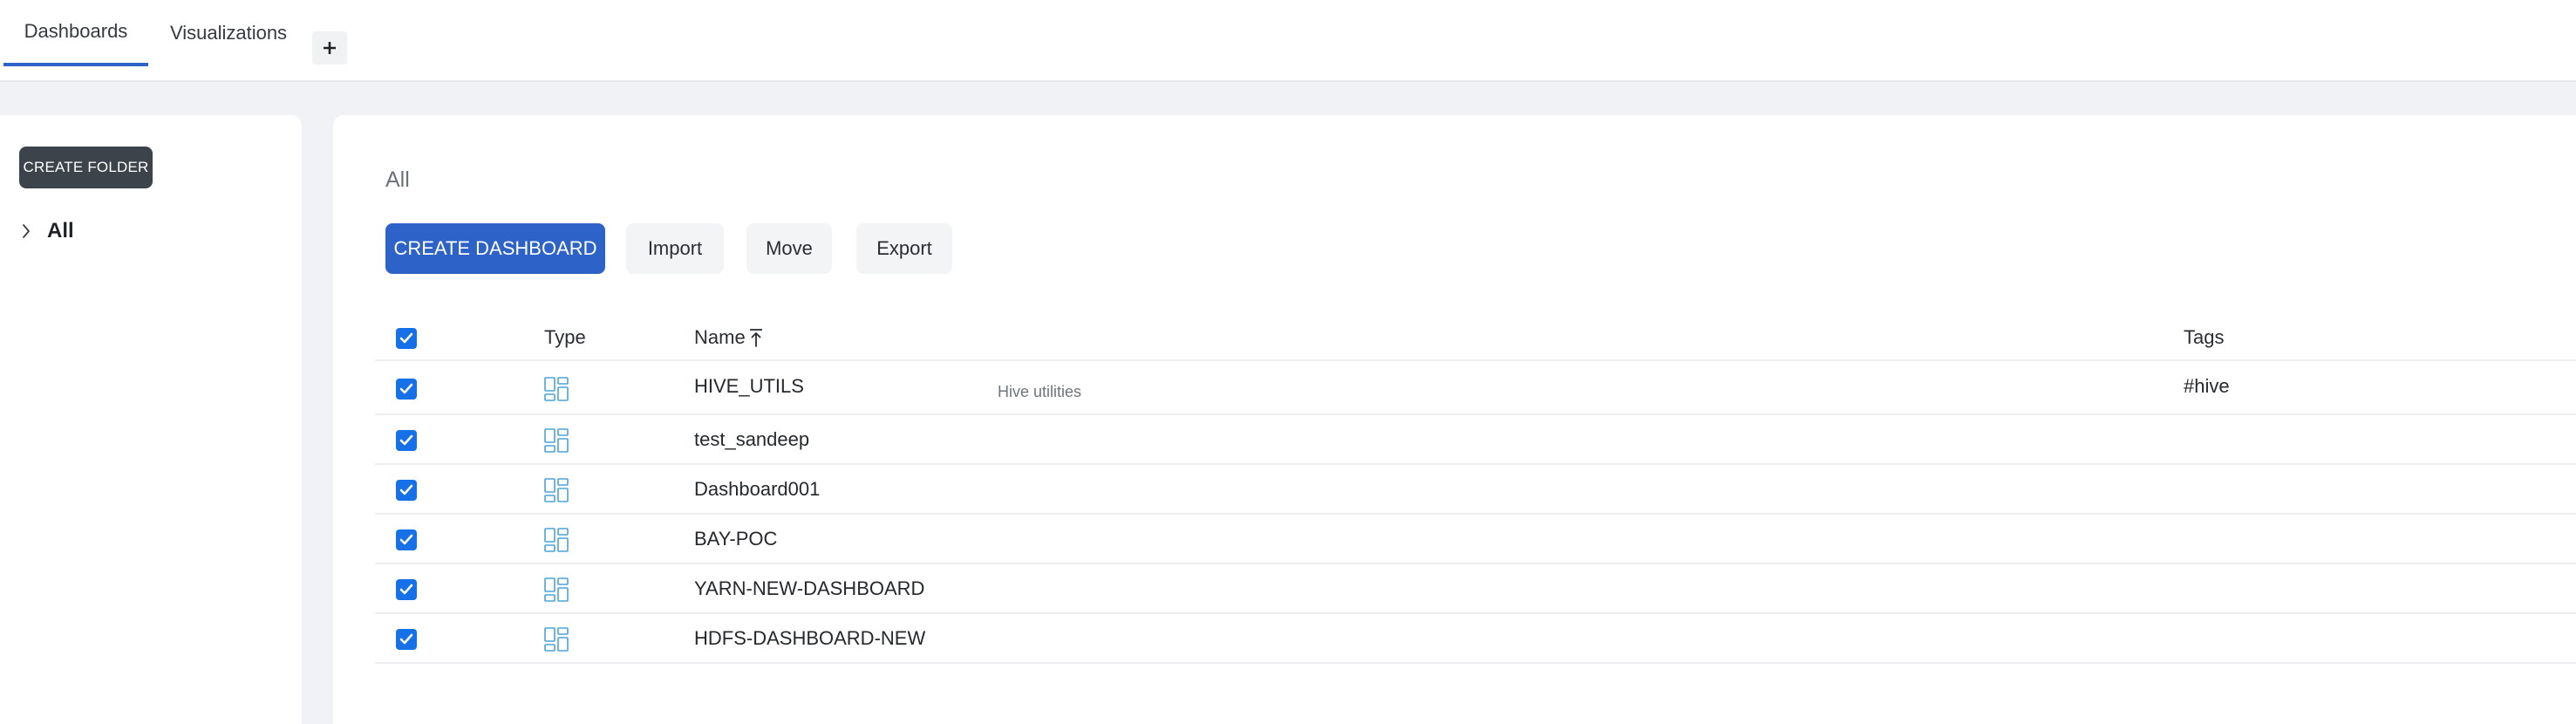 Image resolution: width=2576 pixels, height=724 pixels. What do you see at coordinates (720, 337) in the screenshot?
I see `column-header-name-label: Name` at bounding box center [720, 337].